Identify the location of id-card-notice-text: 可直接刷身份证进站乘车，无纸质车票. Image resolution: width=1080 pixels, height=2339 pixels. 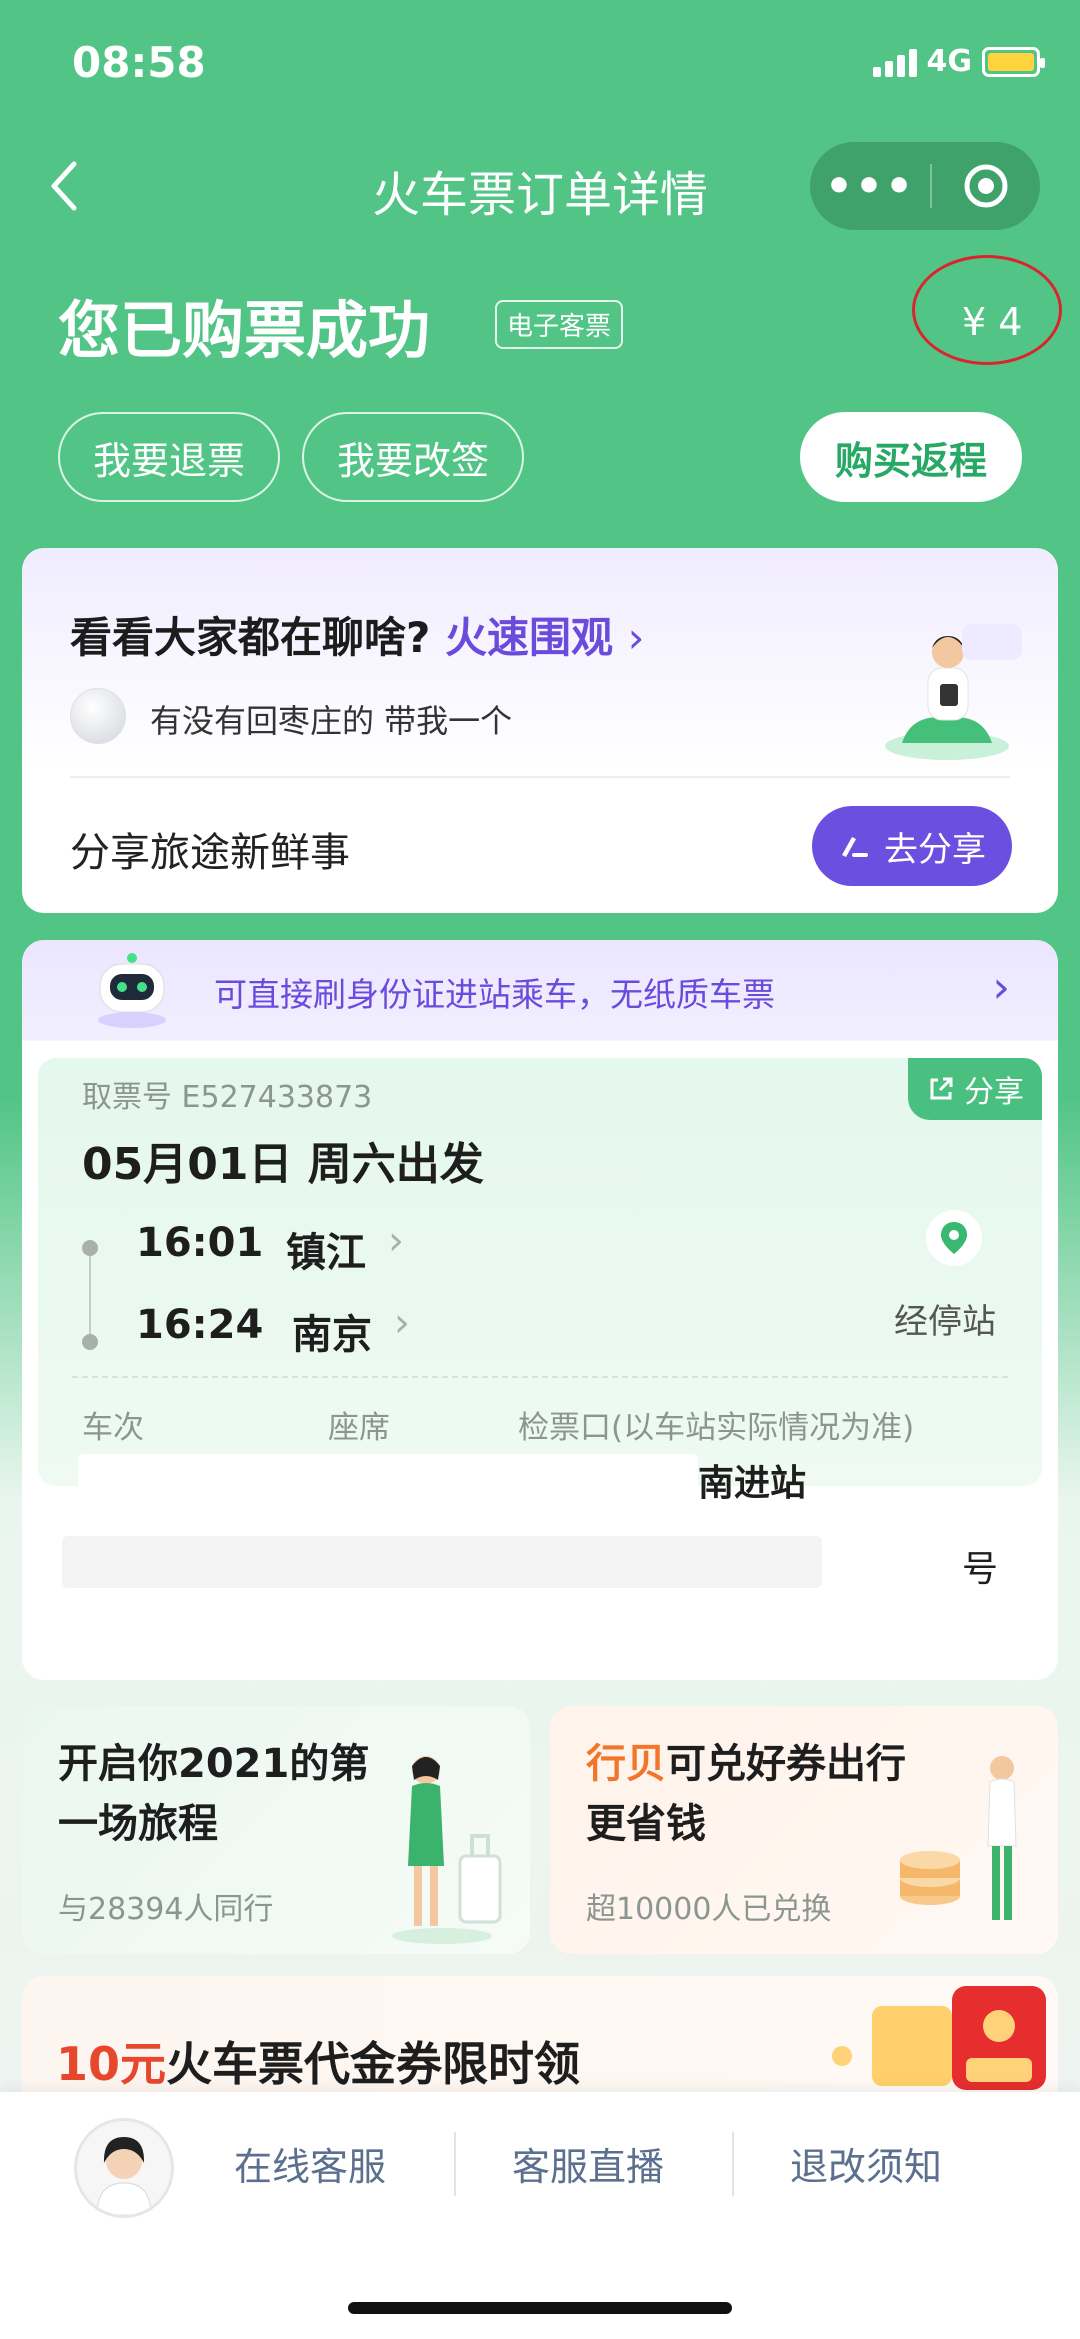
(494, 994).